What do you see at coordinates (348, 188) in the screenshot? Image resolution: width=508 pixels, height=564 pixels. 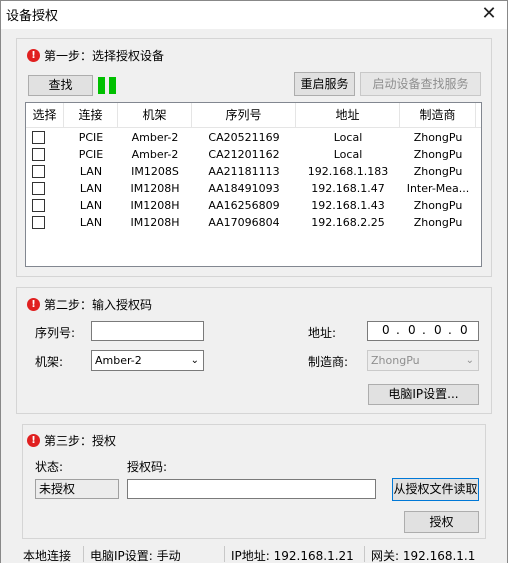 I see `row-address: 192.168.1.47` at bounding box center [348, 188].